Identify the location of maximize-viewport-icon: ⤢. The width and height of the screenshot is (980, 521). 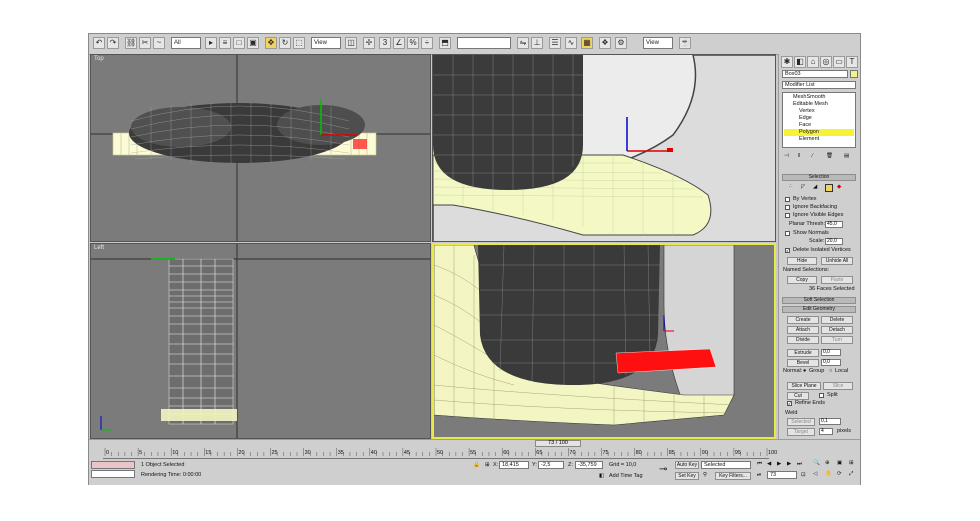
(851, 474).